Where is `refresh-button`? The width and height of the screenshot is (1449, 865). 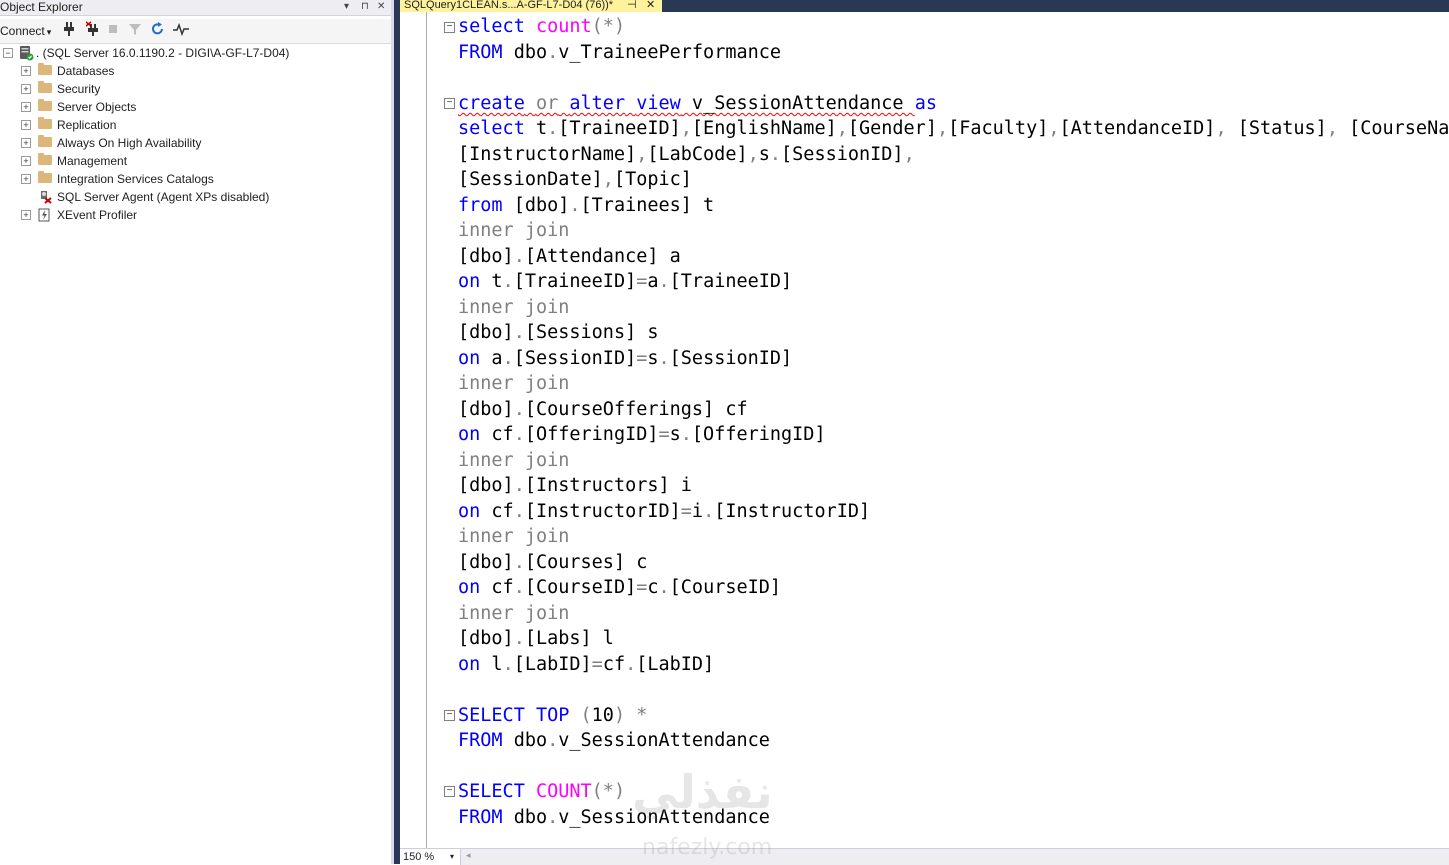 refresh-button is located at coordinates (158, 31).